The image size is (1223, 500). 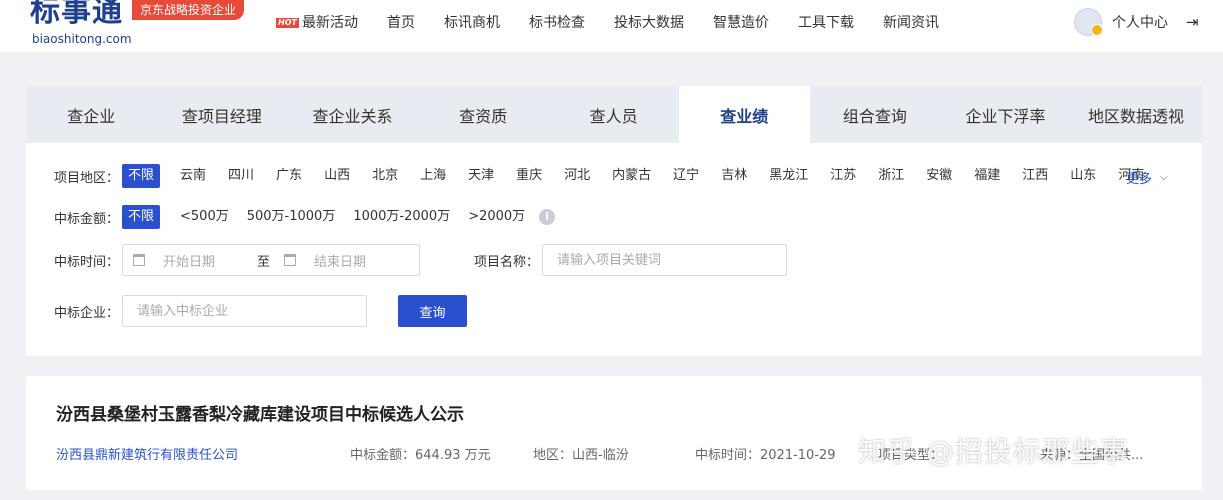 What do you see at coordinates (788, 176) in the screenshot?
I see `region-option: 黑龙江` at bounding box center [788, 176].